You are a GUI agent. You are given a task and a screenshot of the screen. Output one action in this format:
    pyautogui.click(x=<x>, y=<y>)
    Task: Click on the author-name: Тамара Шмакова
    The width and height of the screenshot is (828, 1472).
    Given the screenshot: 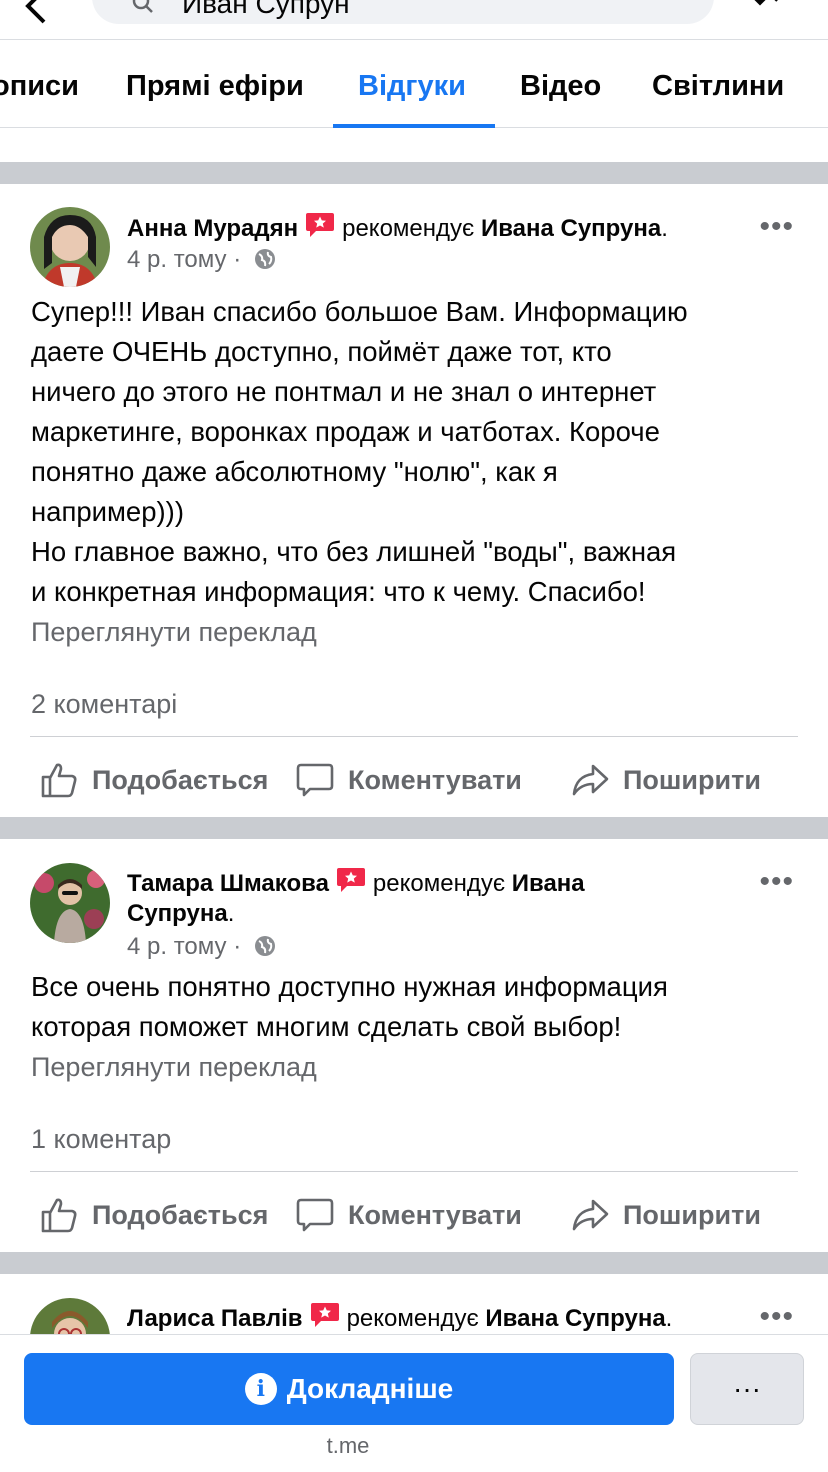 What is the action you would take?
    pyautogui.click(x=228, y=883)
    